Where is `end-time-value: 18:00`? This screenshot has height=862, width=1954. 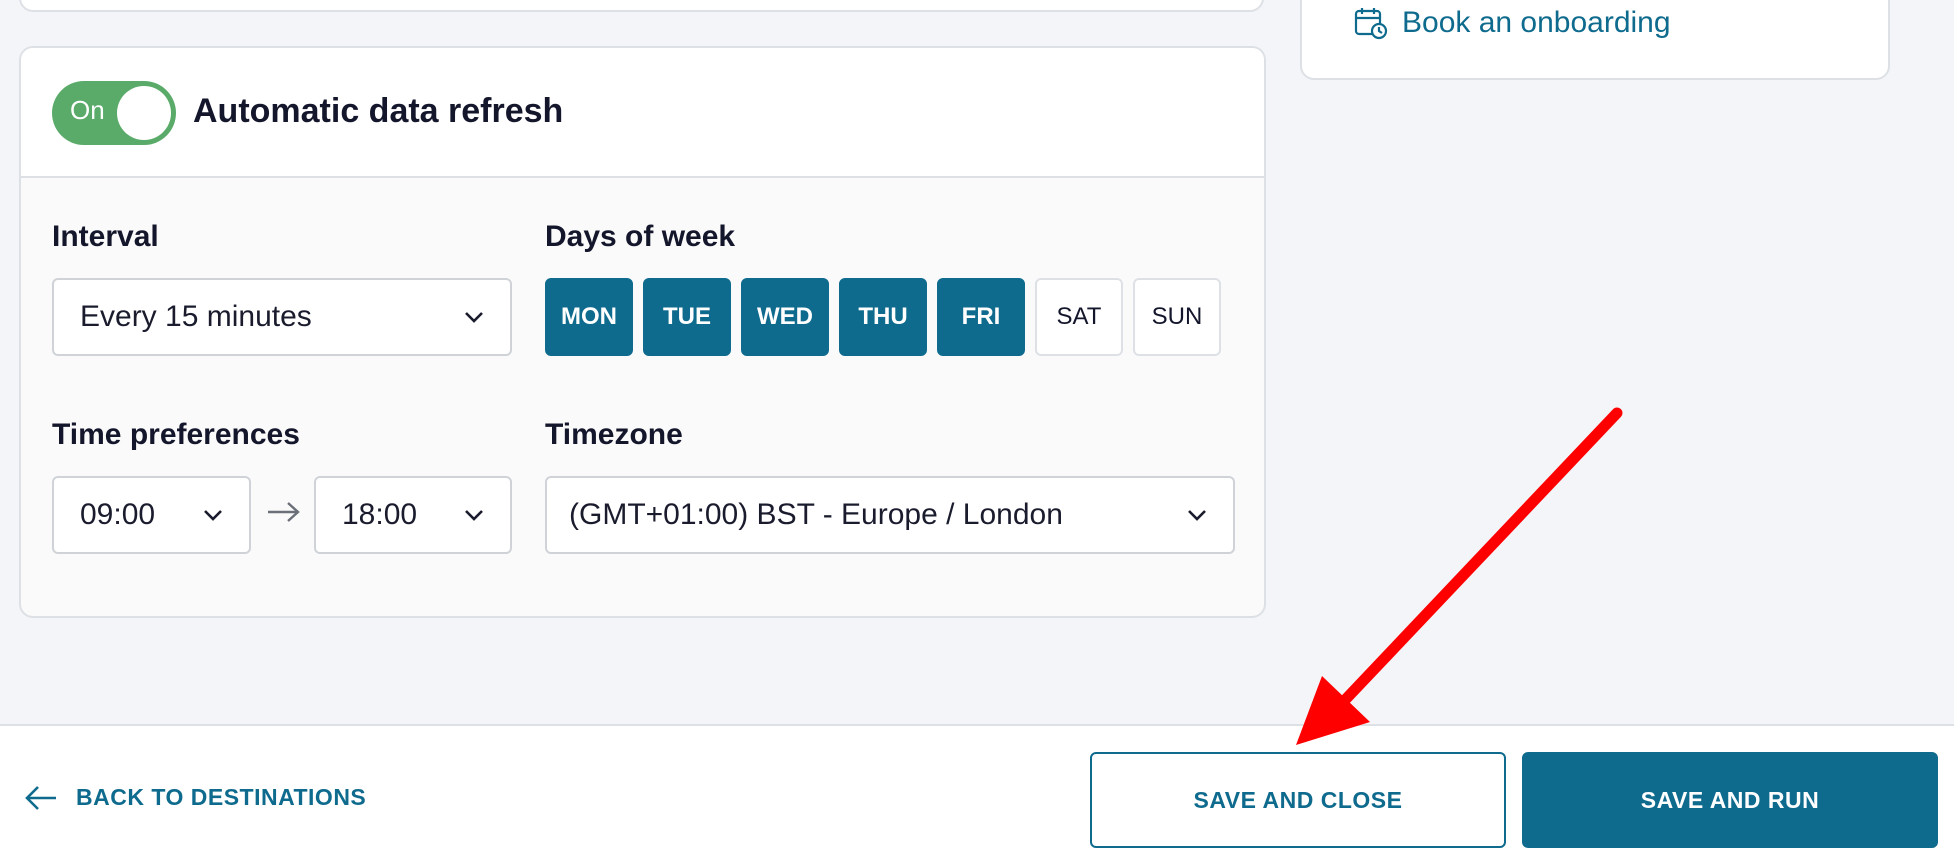 end-time-value: 18:00 is located at coordinates (380, 514).